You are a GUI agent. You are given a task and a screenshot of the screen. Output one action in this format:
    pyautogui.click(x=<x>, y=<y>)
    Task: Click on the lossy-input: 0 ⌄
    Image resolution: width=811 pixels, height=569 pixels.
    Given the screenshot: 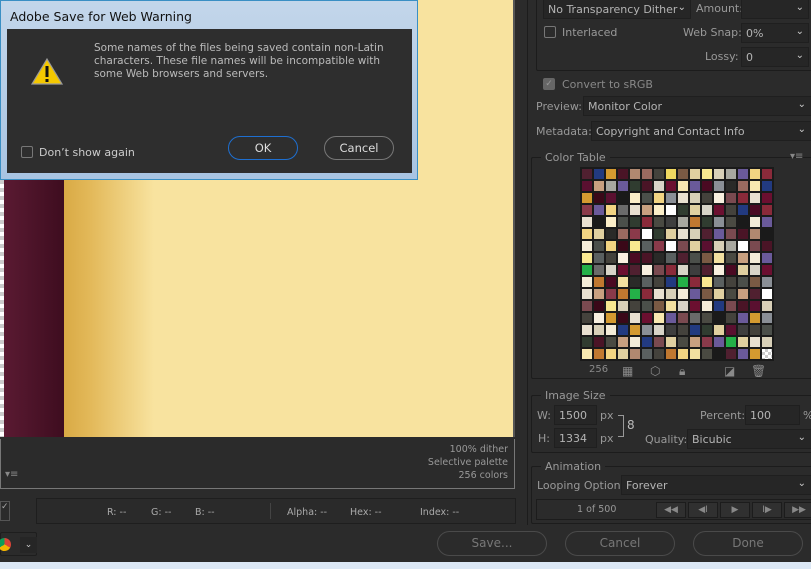 What is the action you would take?
    pyautogui.click(x=775, y=57)
    